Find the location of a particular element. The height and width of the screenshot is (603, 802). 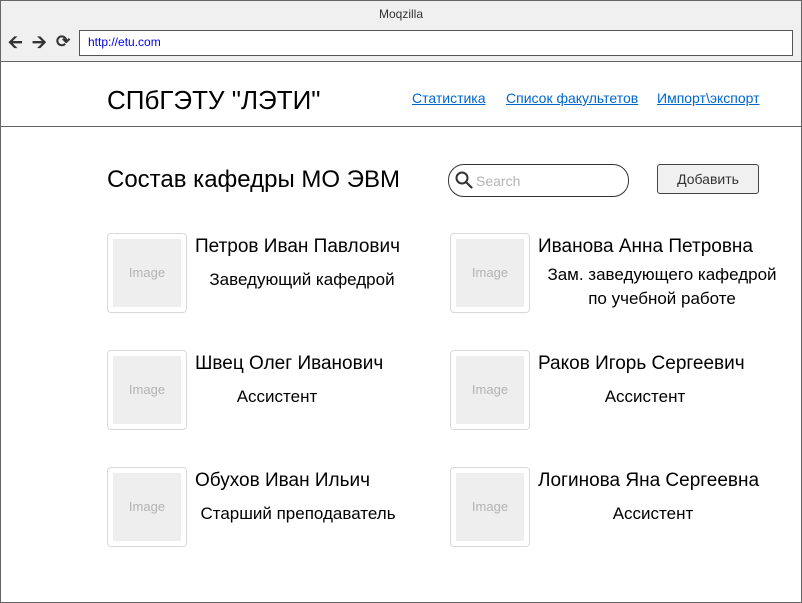

person-role: Заведующий кафедрой is located at coordinates (302, 279).